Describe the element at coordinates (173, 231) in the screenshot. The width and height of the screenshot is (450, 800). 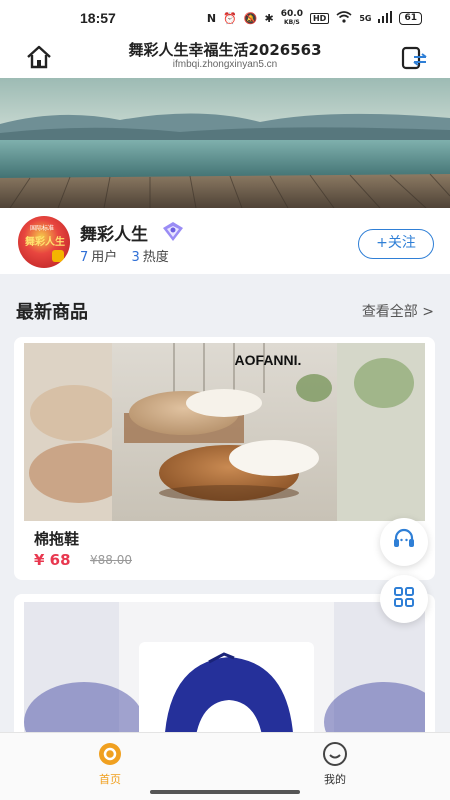
I see `vip-badge-icon` at that location.